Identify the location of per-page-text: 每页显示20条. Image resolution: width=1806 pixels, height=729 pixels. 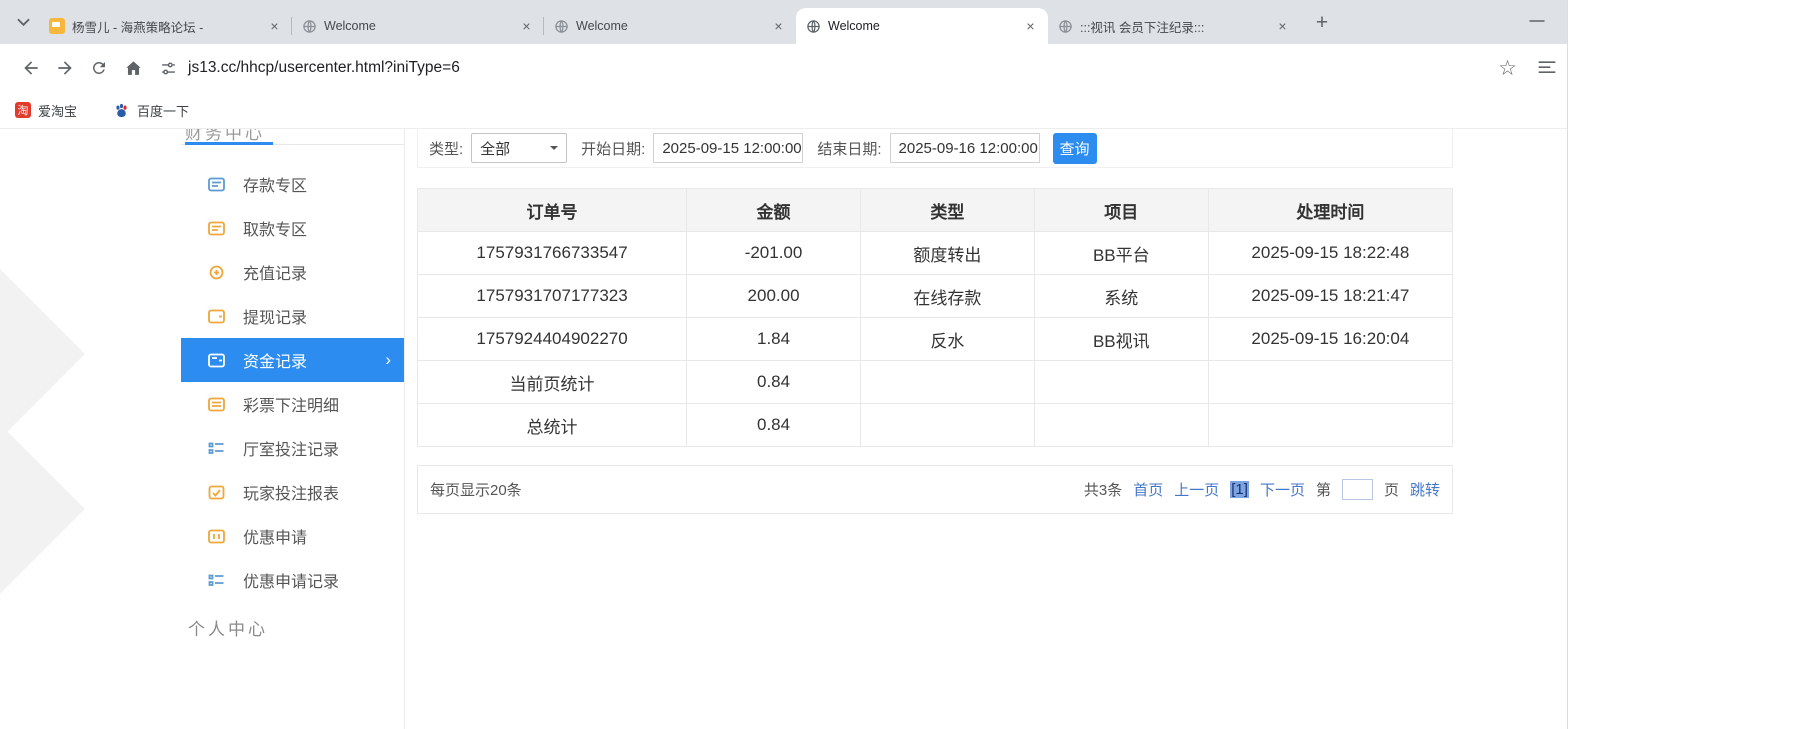
(476, 490).